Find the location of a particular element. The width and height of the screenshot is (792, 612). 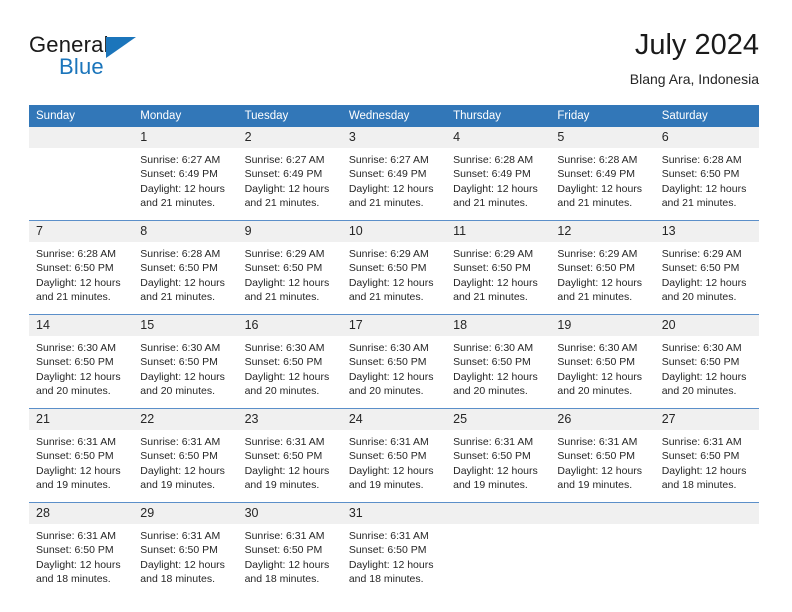

weekday-header-thursday: Thursday is located at coordinates (498, 116).